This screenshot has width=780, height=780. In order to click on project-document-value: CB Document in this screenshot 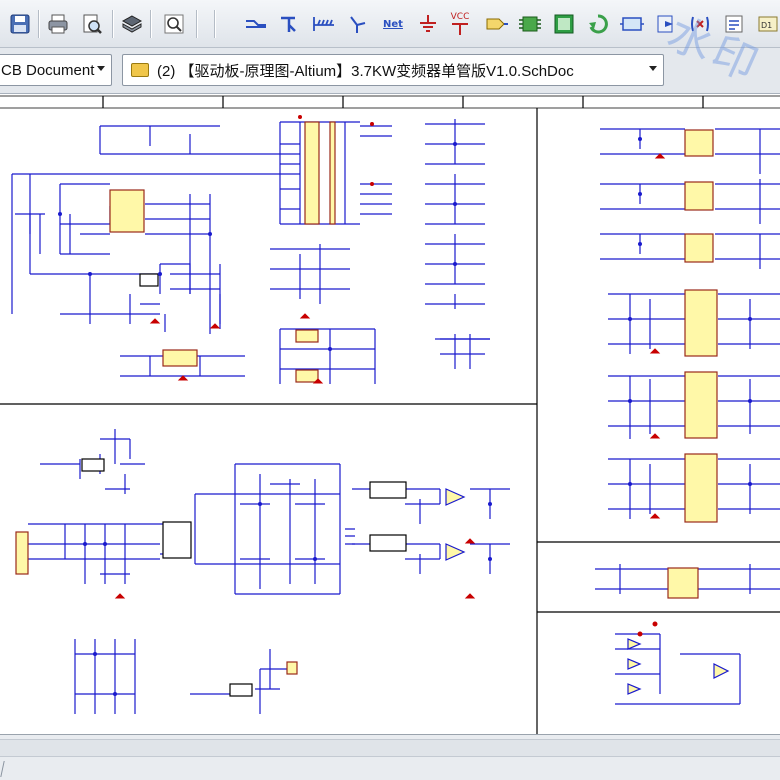, I will do `click(48, 70)`.